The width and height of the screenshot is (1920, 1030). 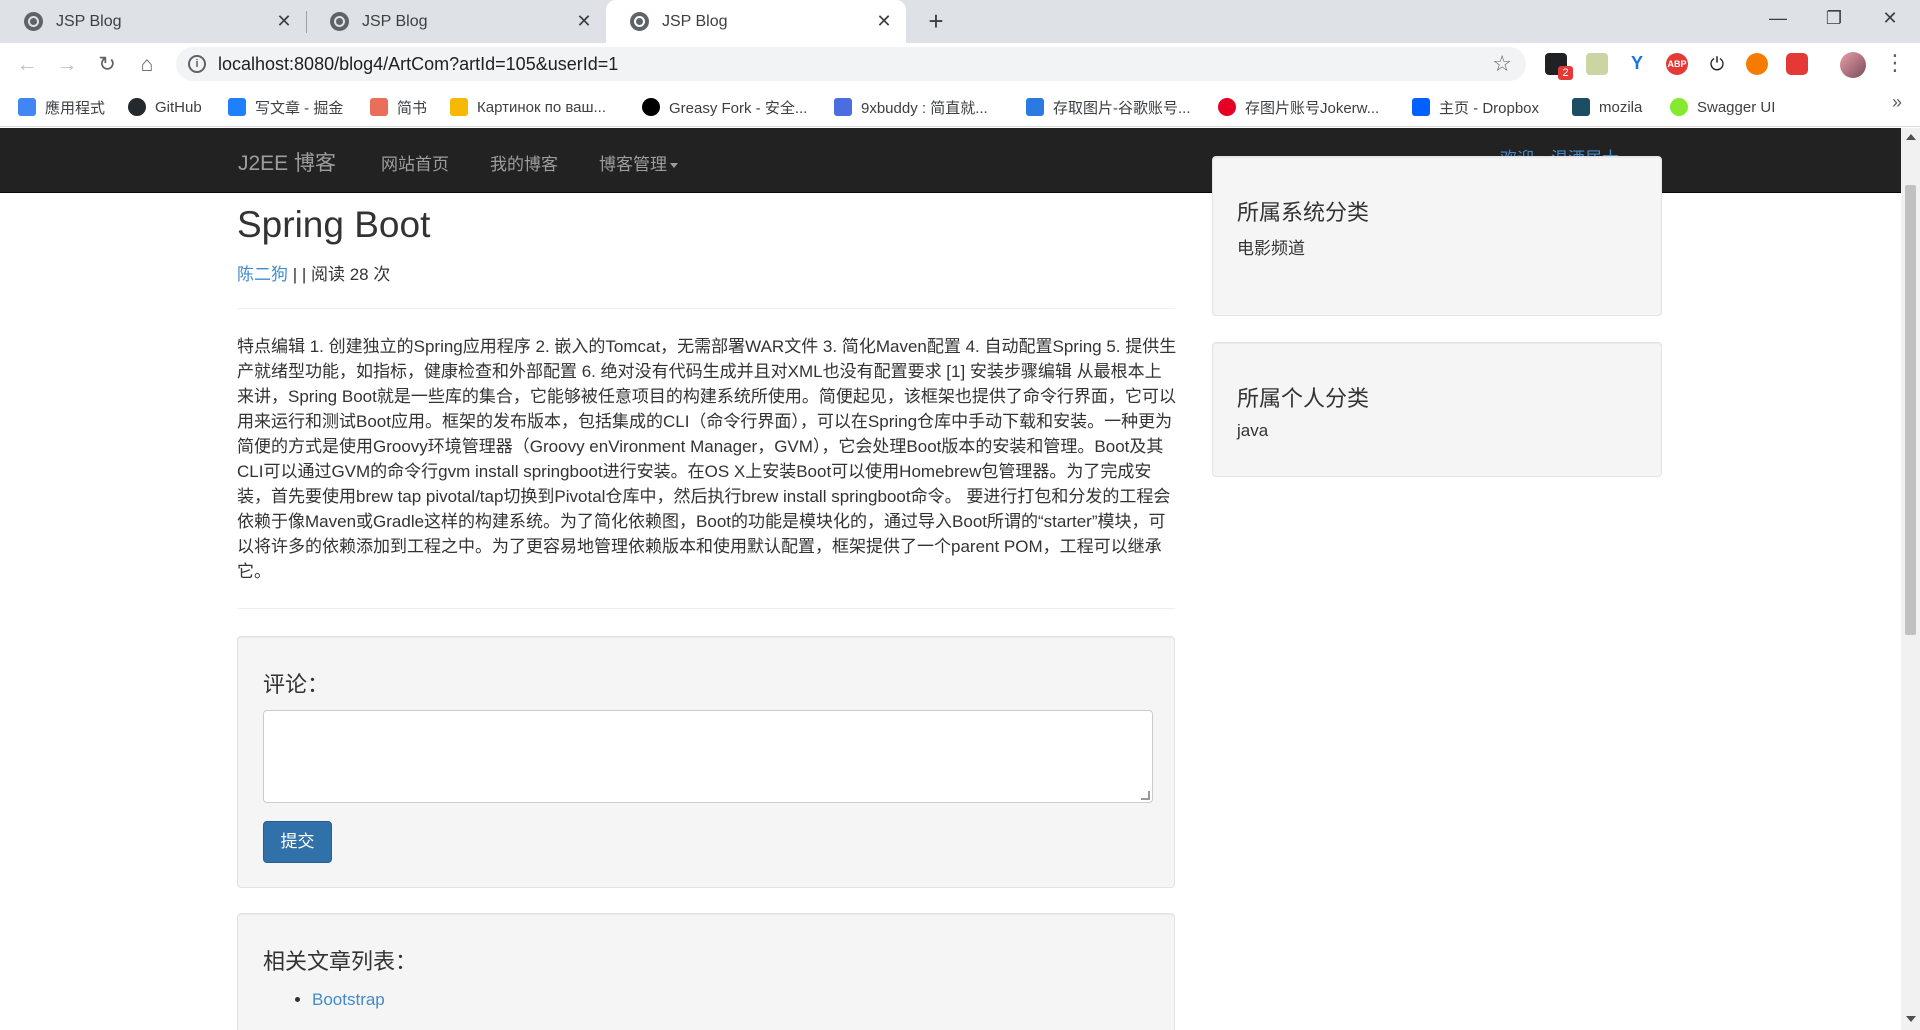 What do you see at coordinates (1911, 137) in the screenshot?
I see `scroll-up-icon` at bounding box center [1911, 137].